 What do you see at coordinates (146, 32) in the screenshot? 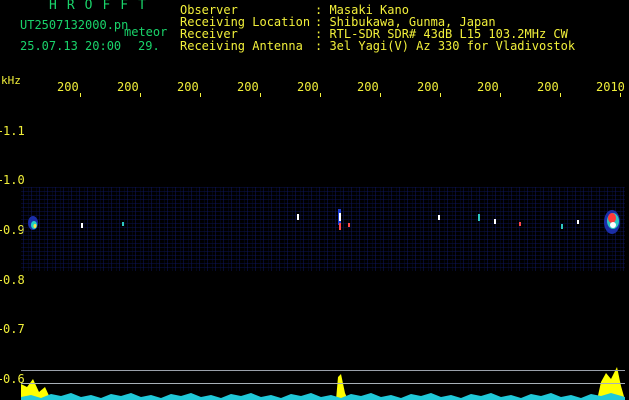
I see `meteor-label: meteor` at bounding box center [146, 32].